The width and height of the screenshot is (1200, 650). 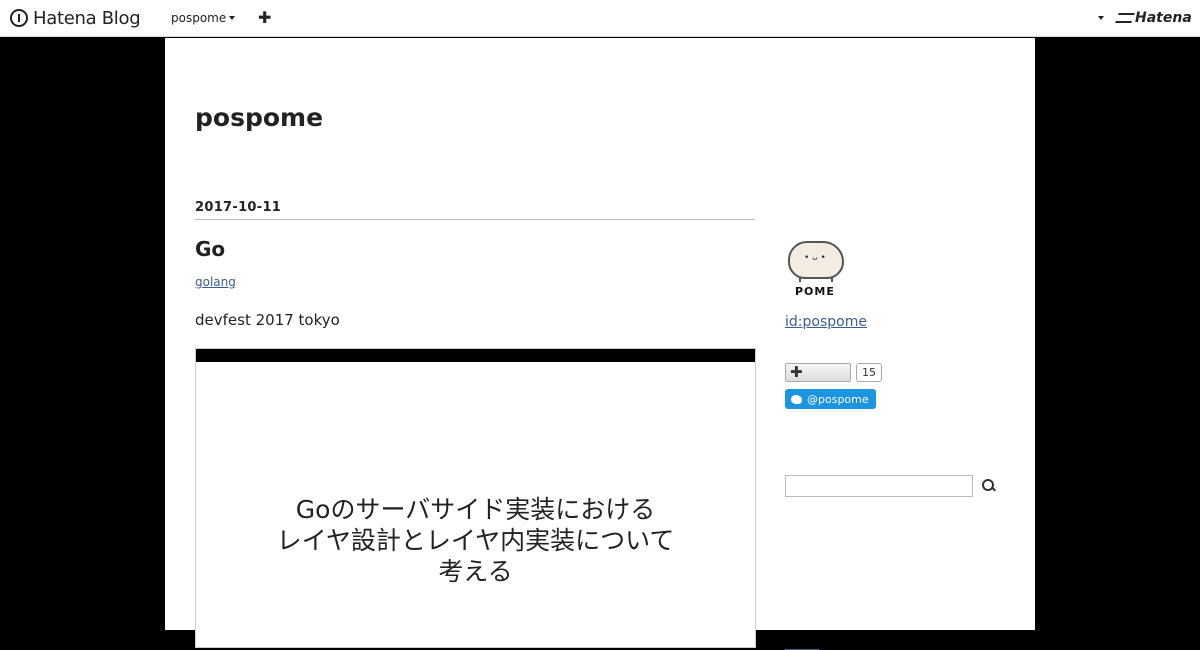 I want to click on hatena-star-row: ✚ 15, so click(x=895, y=372).